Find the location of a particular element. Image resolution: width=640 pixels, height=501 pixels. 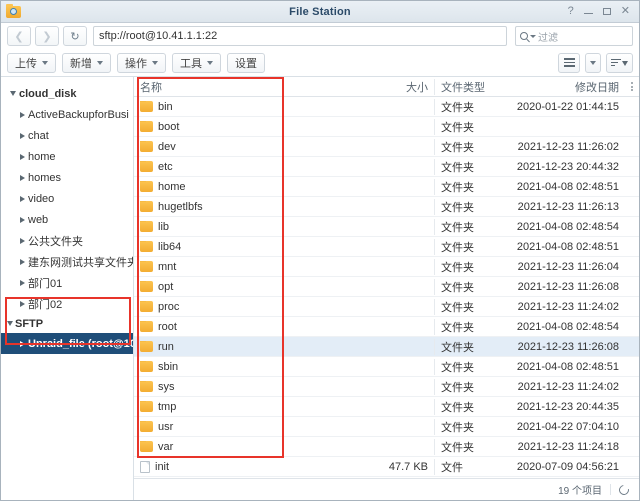

sidebar-item-dept01: 部门01 is located at coordinates (67, 282).